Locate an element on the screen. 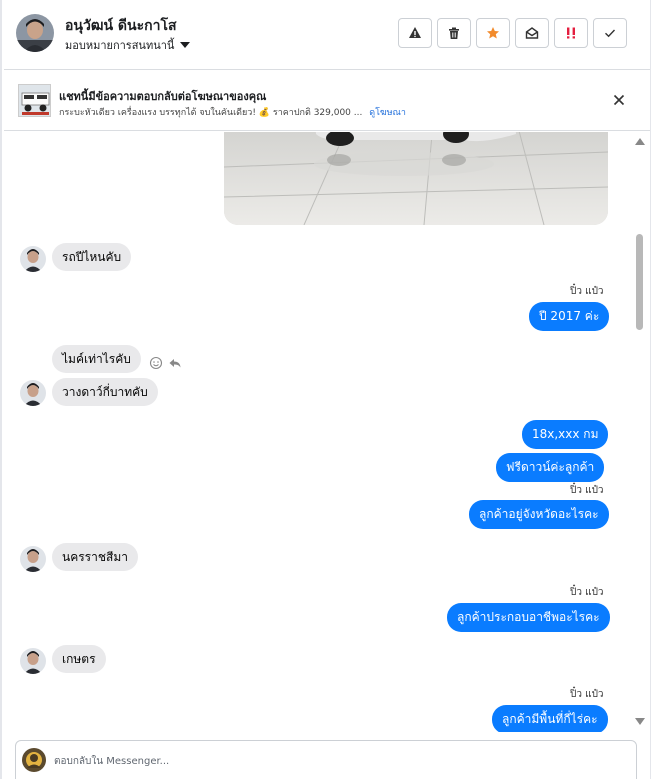  done-button is located at coordinates (610, 33).